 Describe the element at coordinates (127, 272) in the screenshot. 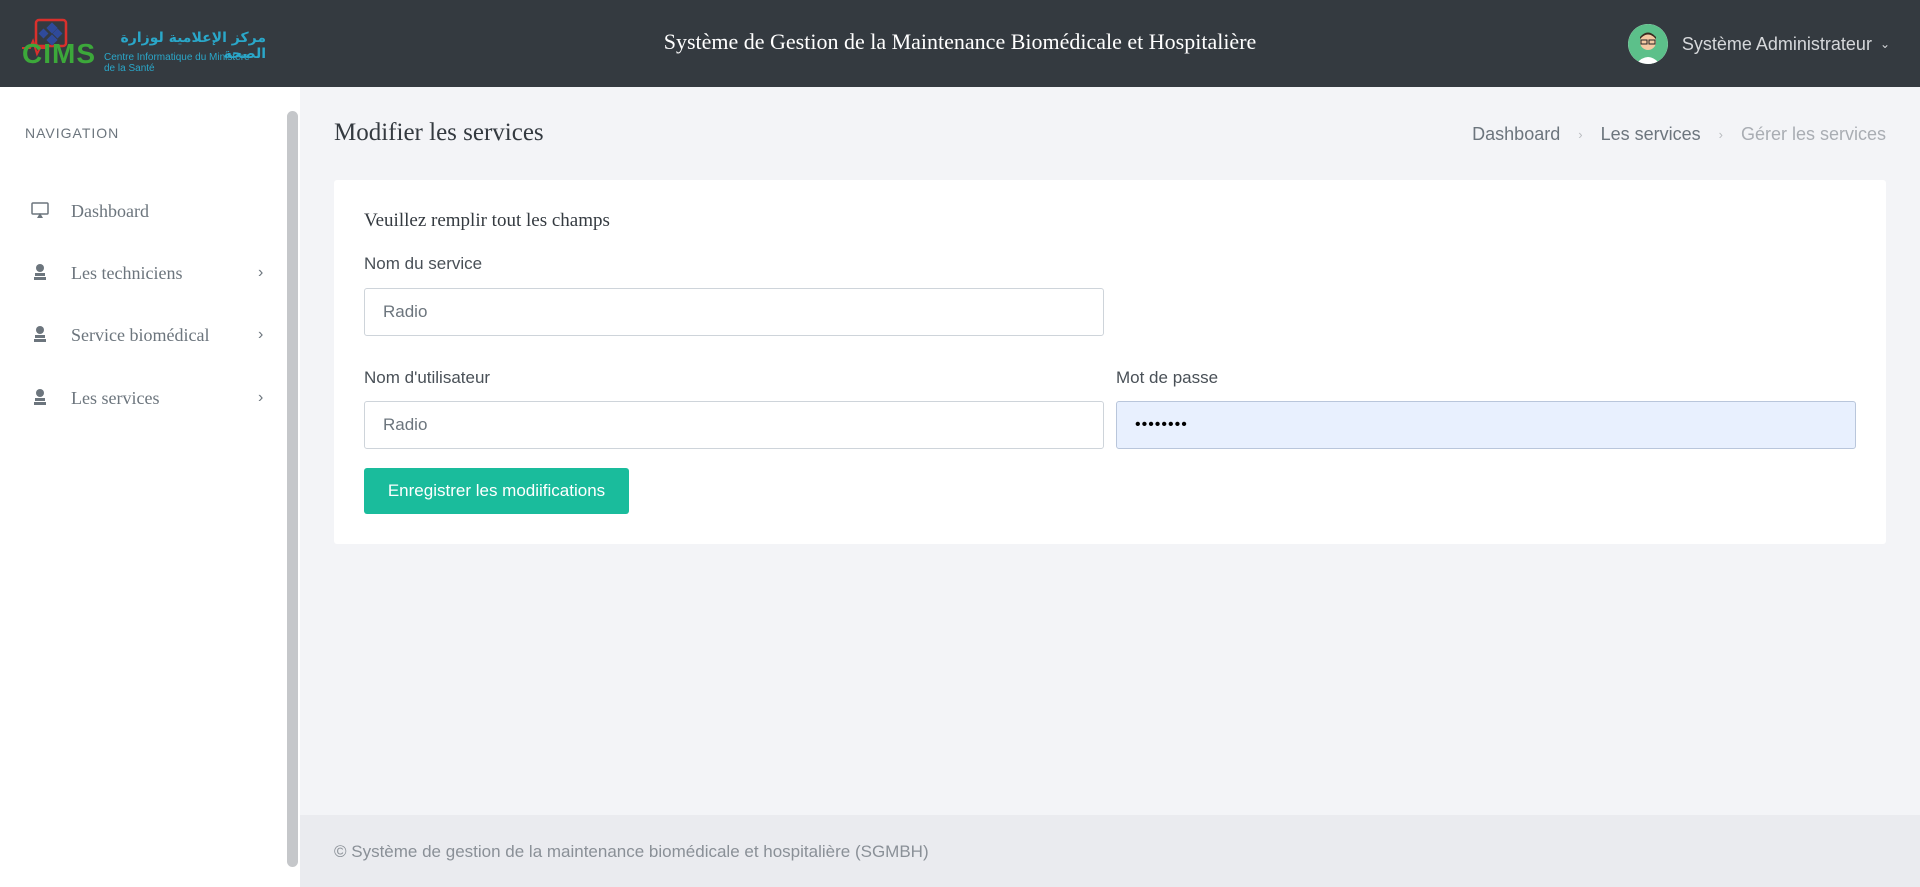

I see `sidebar-item-label: Les techniciens` at that location.